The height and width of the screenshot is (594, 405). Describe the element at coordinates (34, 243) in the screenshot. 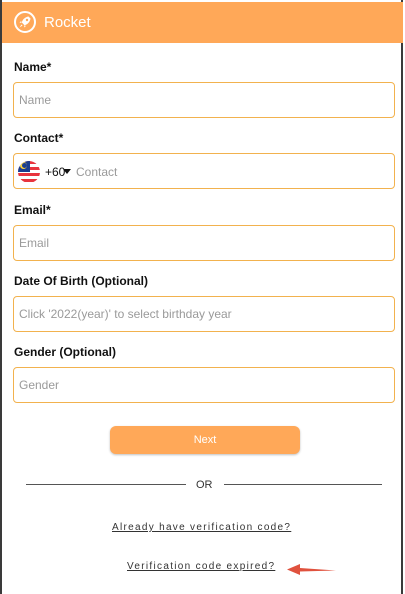

I see `email-placeholder: Email` at that location.